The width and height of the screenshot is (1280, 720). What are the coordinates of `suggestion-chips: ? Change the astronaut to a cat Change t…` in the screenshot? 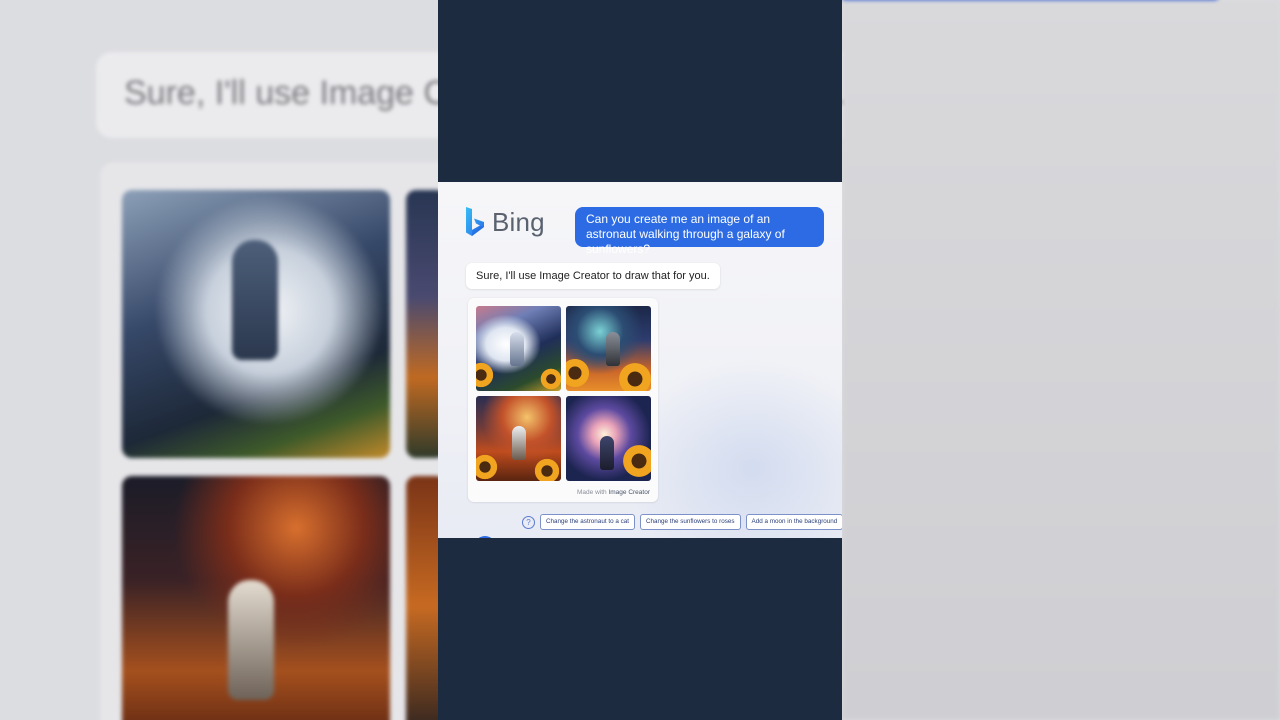 It's located at (682, 522).